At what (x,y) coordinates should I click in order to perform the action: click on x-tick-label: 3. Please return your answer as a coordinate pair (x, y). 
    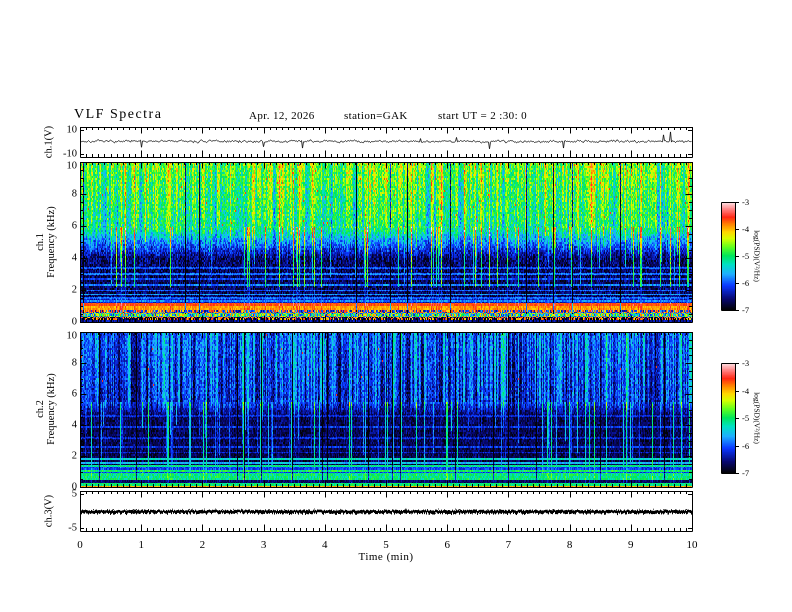
    Looking at the image, I should click on (263, 545).